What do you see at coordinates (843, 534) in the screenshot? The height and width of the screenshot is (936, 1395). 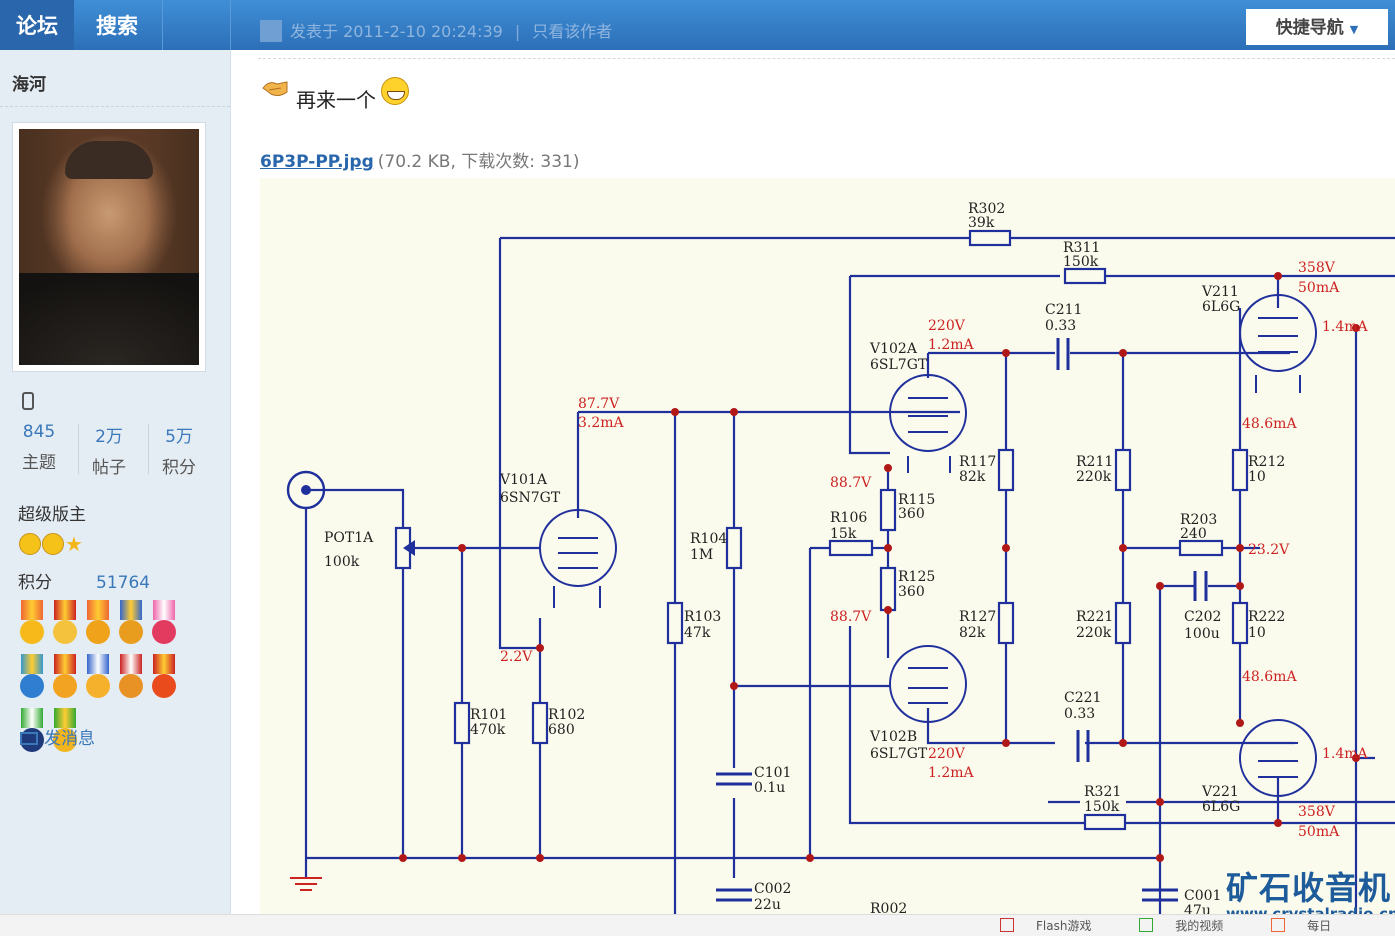 I see `label-r106-value: 15k` at bounding box center [843, 534].